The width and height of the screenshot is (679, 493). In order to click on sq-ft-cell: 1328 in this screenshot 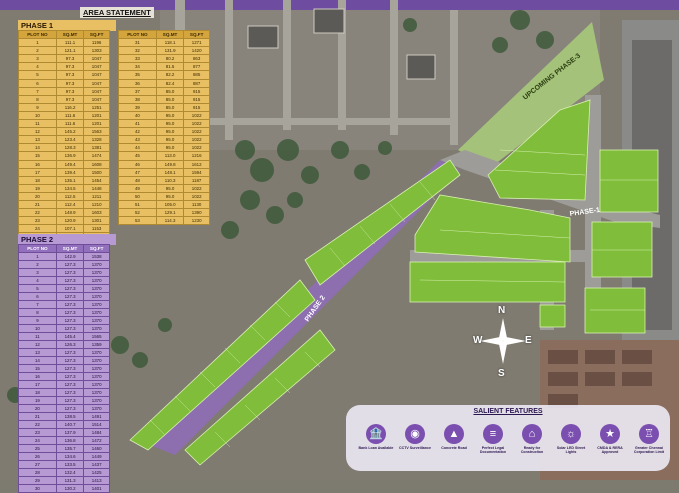, I will do `click(96, 140)`.